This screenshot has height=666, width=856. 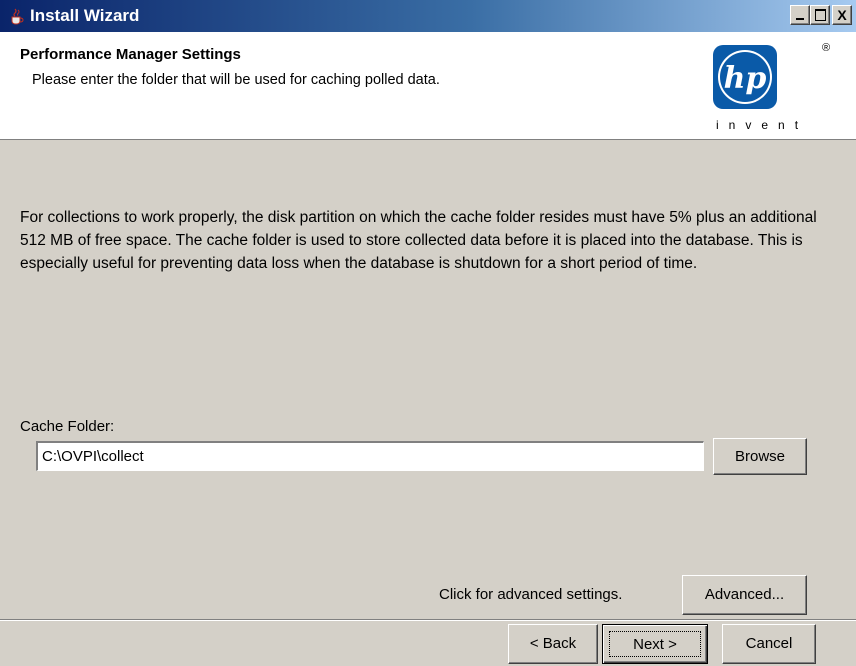 I want to click on next-button-label: Next >, so click(x=655, y=644).